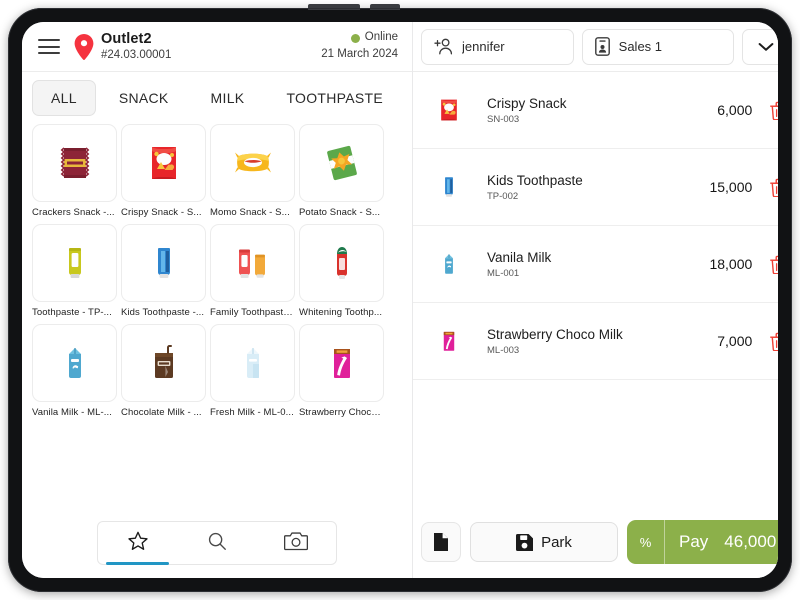 The image size is (800, 600). What do you see at coordinates (503, 119) in the screenshot?
I see `cart-item-sku: SN-003` at bounding box center [503, 119].